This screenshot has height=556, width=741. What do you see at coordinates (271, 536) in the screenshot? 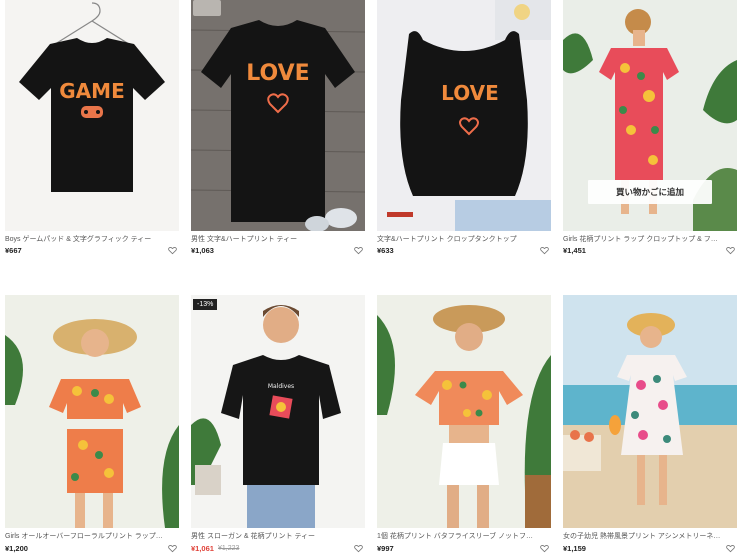
I see `product-title: 男性 スローガン & 花柄プリント ティー` at bounding box center [271, 536].